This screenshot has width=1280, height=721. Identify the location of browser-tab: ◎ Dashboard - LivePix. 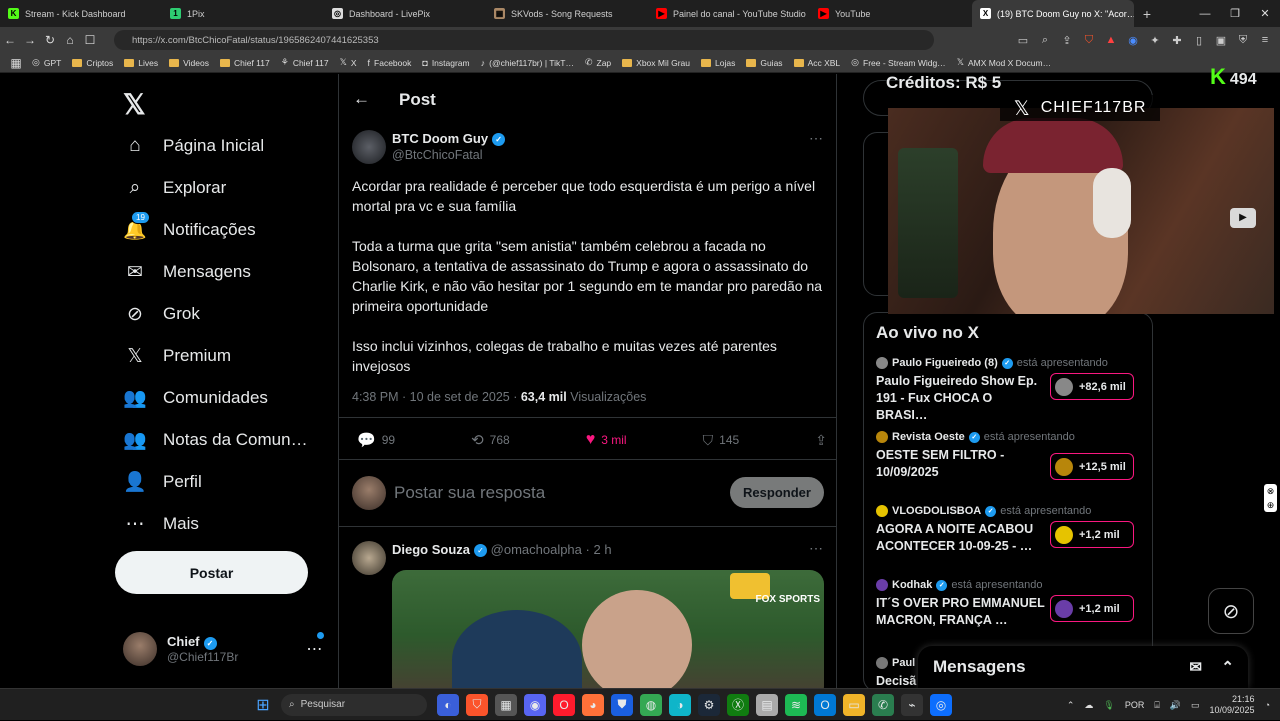
(405, 13).